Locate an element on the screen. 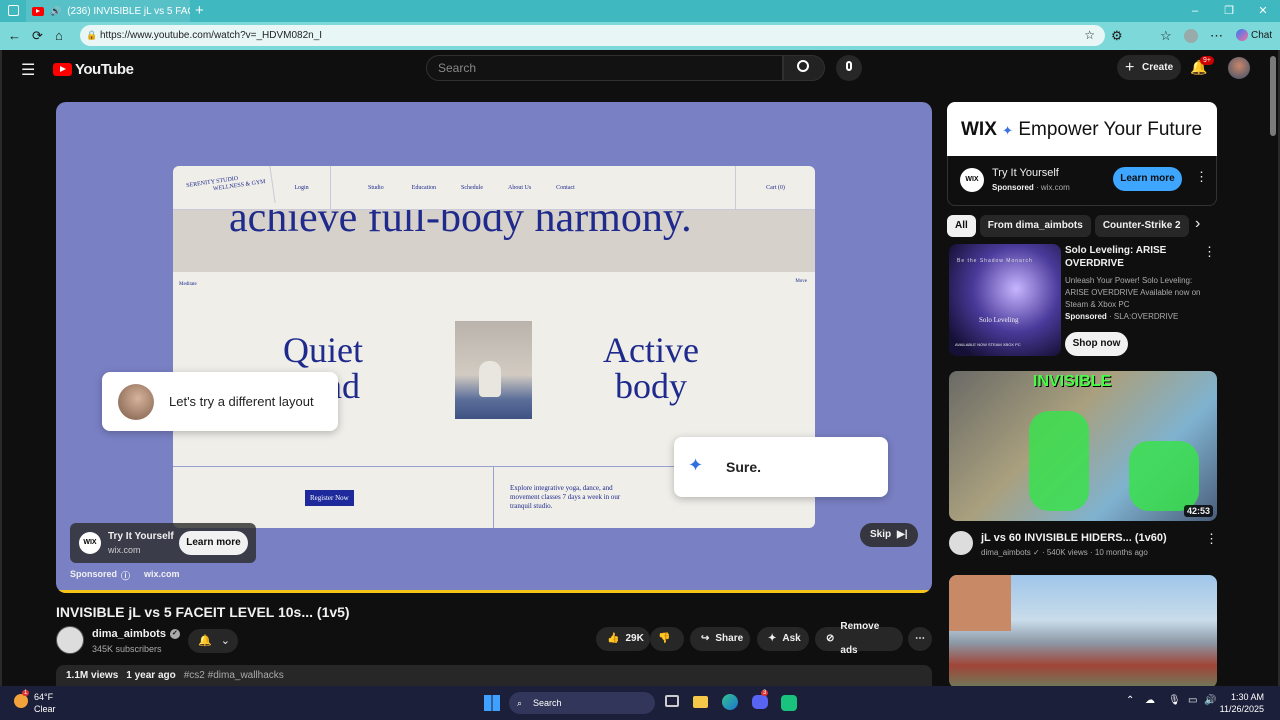 The image size is (1280, 720). refresh-icon: ⟳ is located at coordinates (37, 36).